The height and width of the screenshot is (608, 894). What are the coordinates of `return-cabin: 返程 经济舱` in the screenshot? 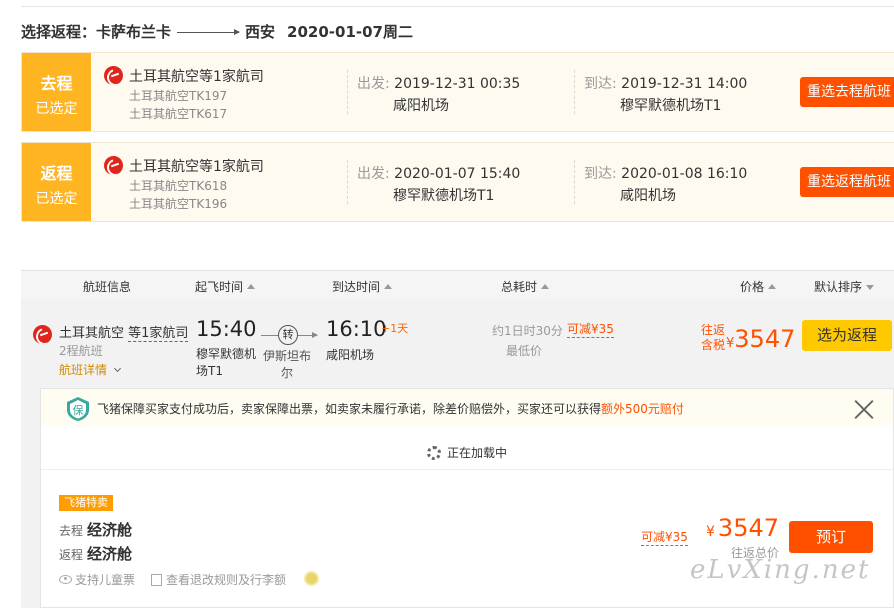 It's located at (95, 553).